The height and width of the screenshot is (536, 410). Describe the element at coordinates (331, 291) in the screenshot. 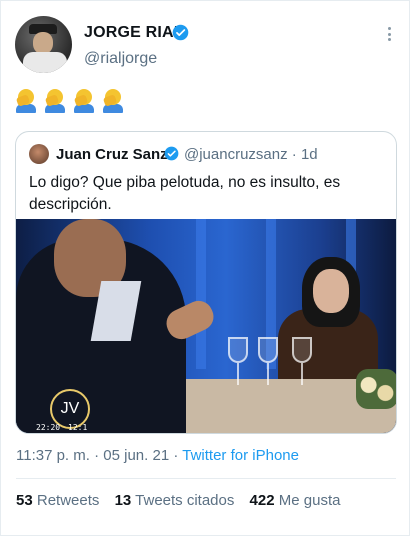

I see `woman-face` at that location.